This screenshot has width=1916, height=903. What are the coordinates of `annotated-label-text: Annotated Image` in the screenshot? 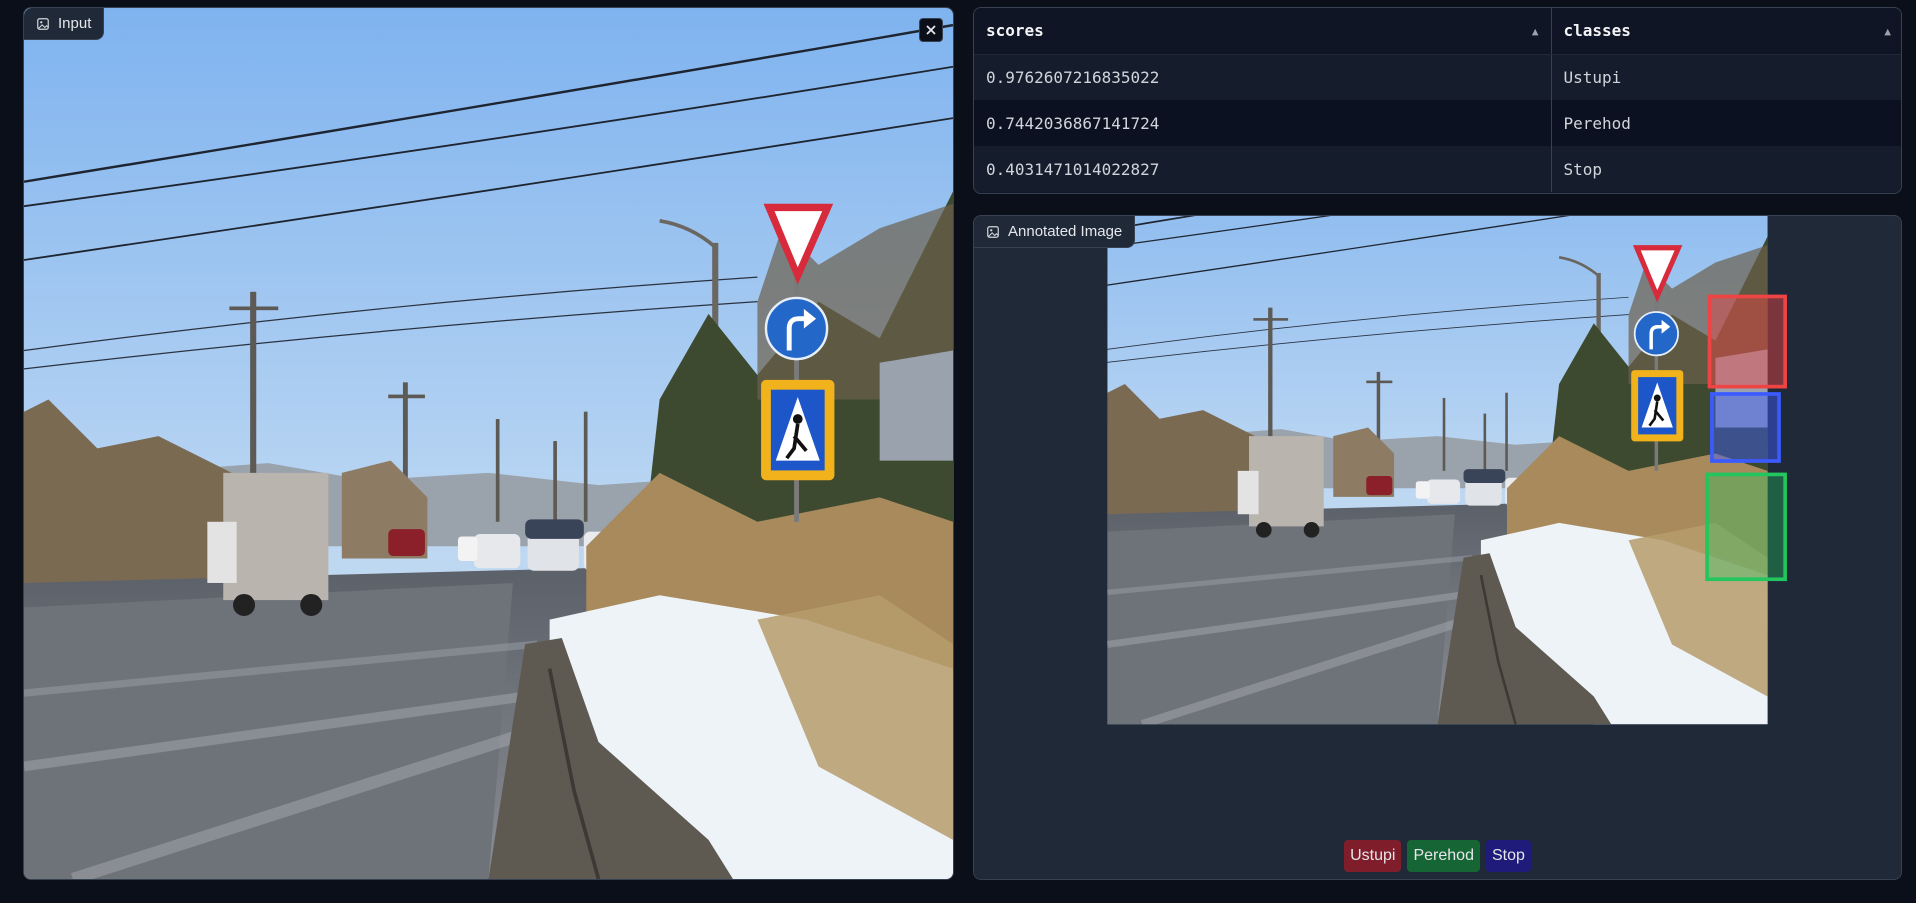 It's located at (1065, 231).